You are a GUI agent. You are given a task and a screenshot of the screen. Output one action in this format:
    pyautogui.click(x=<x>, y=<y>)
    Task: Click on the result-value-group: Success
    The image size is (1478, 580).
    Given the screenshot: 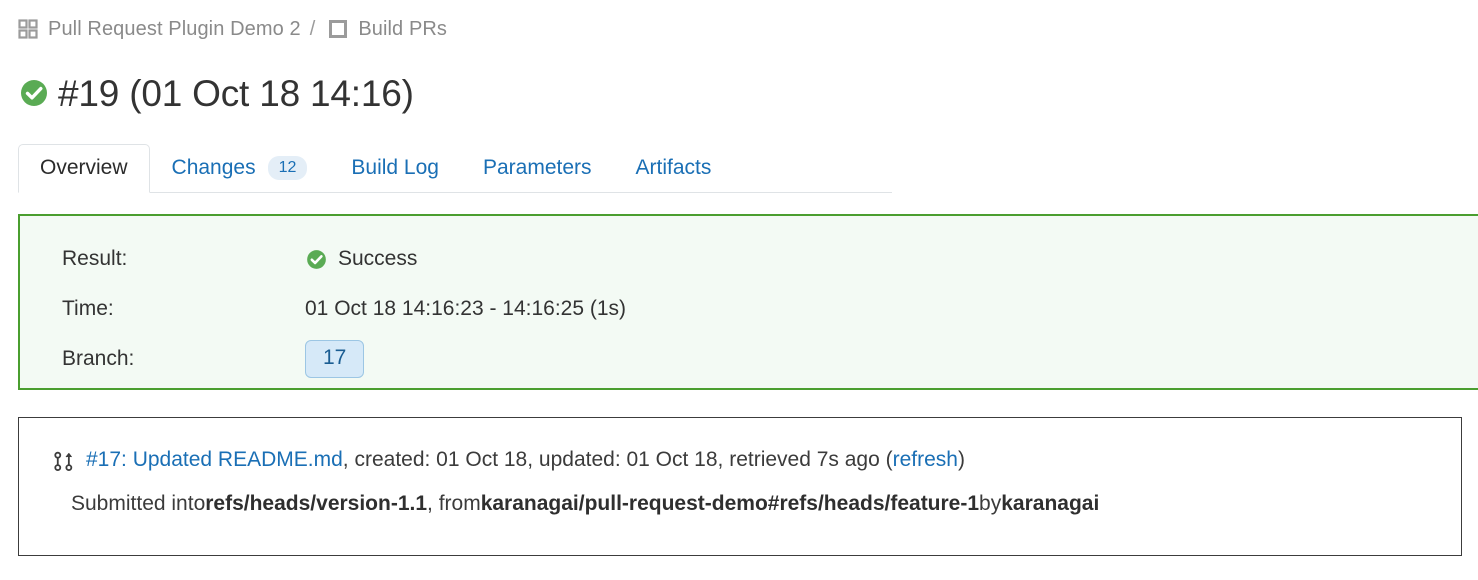 What is the action you would take?
    pyautogui.click(x=361, y=259)
    